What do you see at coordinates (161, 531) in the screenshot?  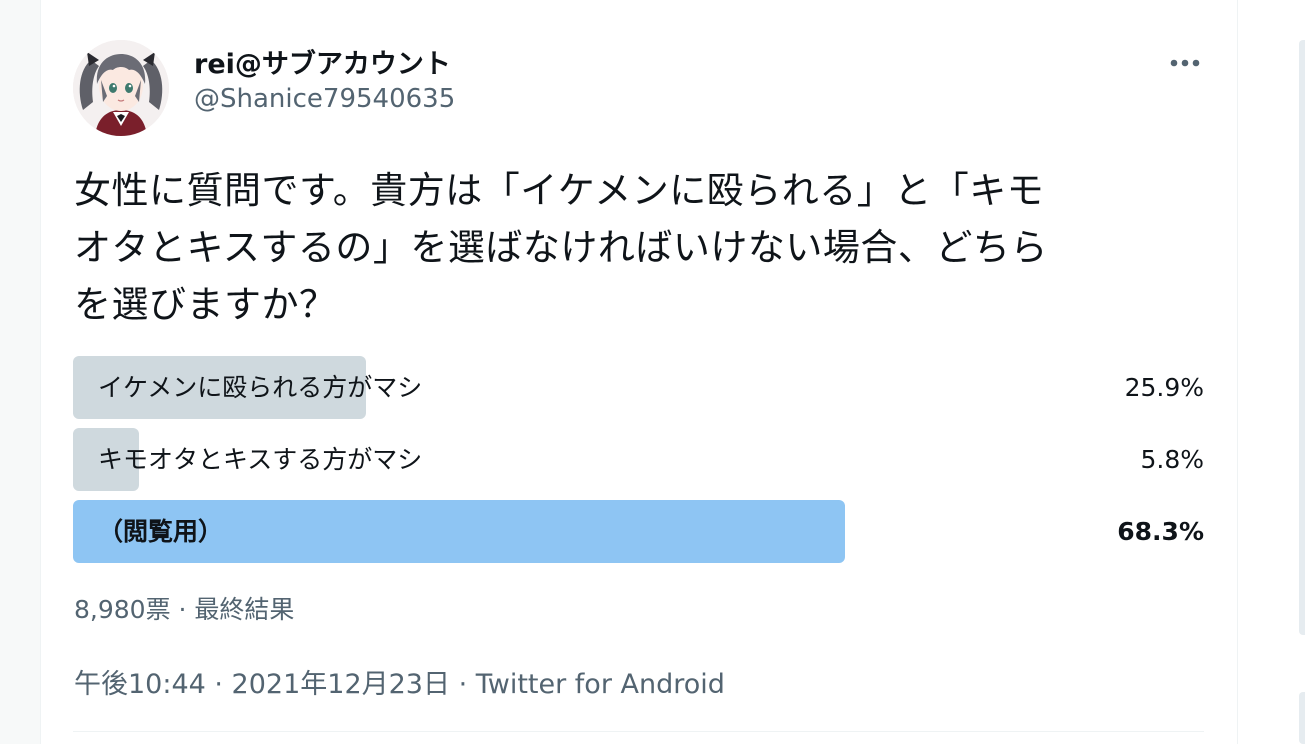 I see `poll-option-label: （閲覧用）` at bounding box center [161, 531].